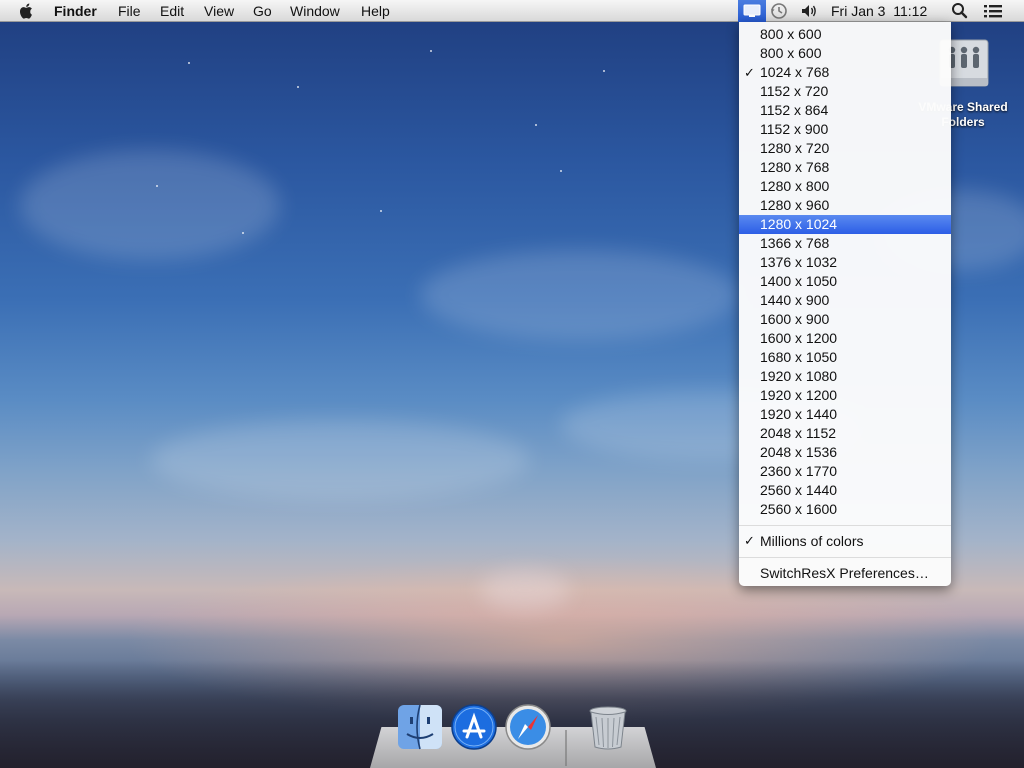  What do you see at coordinates (845, 281) in the screenshot?
I see `menu-item-resolution: 1400 x 1050` at bounding box center [845, 281].